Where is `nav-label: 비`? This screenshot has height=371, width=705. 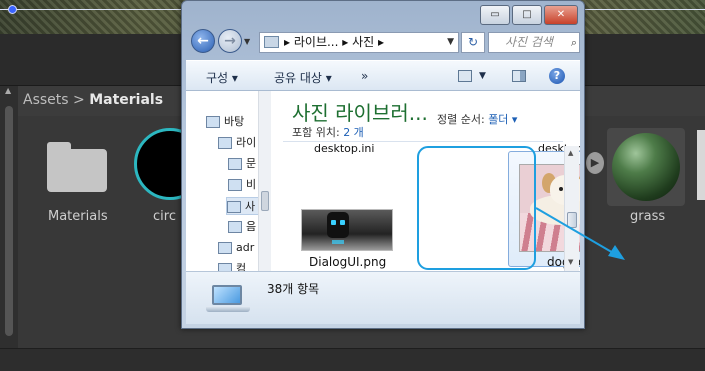 nav-label: 비 is located at coordinates (251, 184).